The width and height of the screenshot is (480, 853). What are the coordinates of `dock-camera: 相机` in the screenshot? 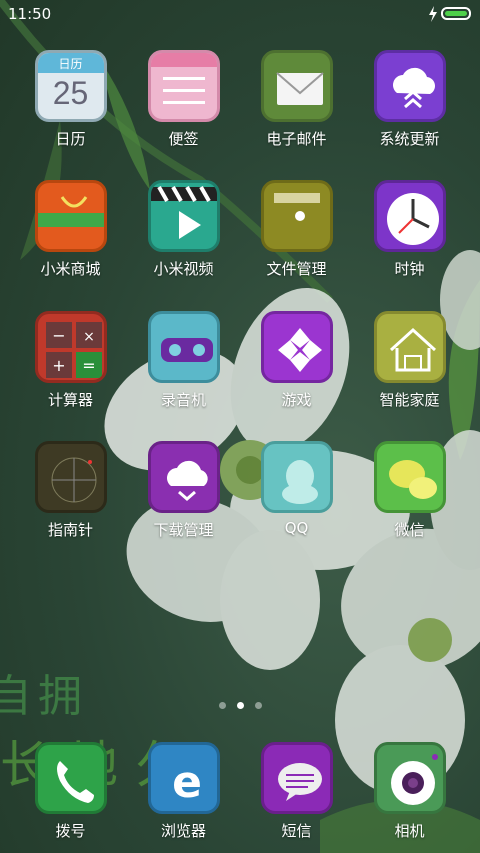 It's located at (409, 791).